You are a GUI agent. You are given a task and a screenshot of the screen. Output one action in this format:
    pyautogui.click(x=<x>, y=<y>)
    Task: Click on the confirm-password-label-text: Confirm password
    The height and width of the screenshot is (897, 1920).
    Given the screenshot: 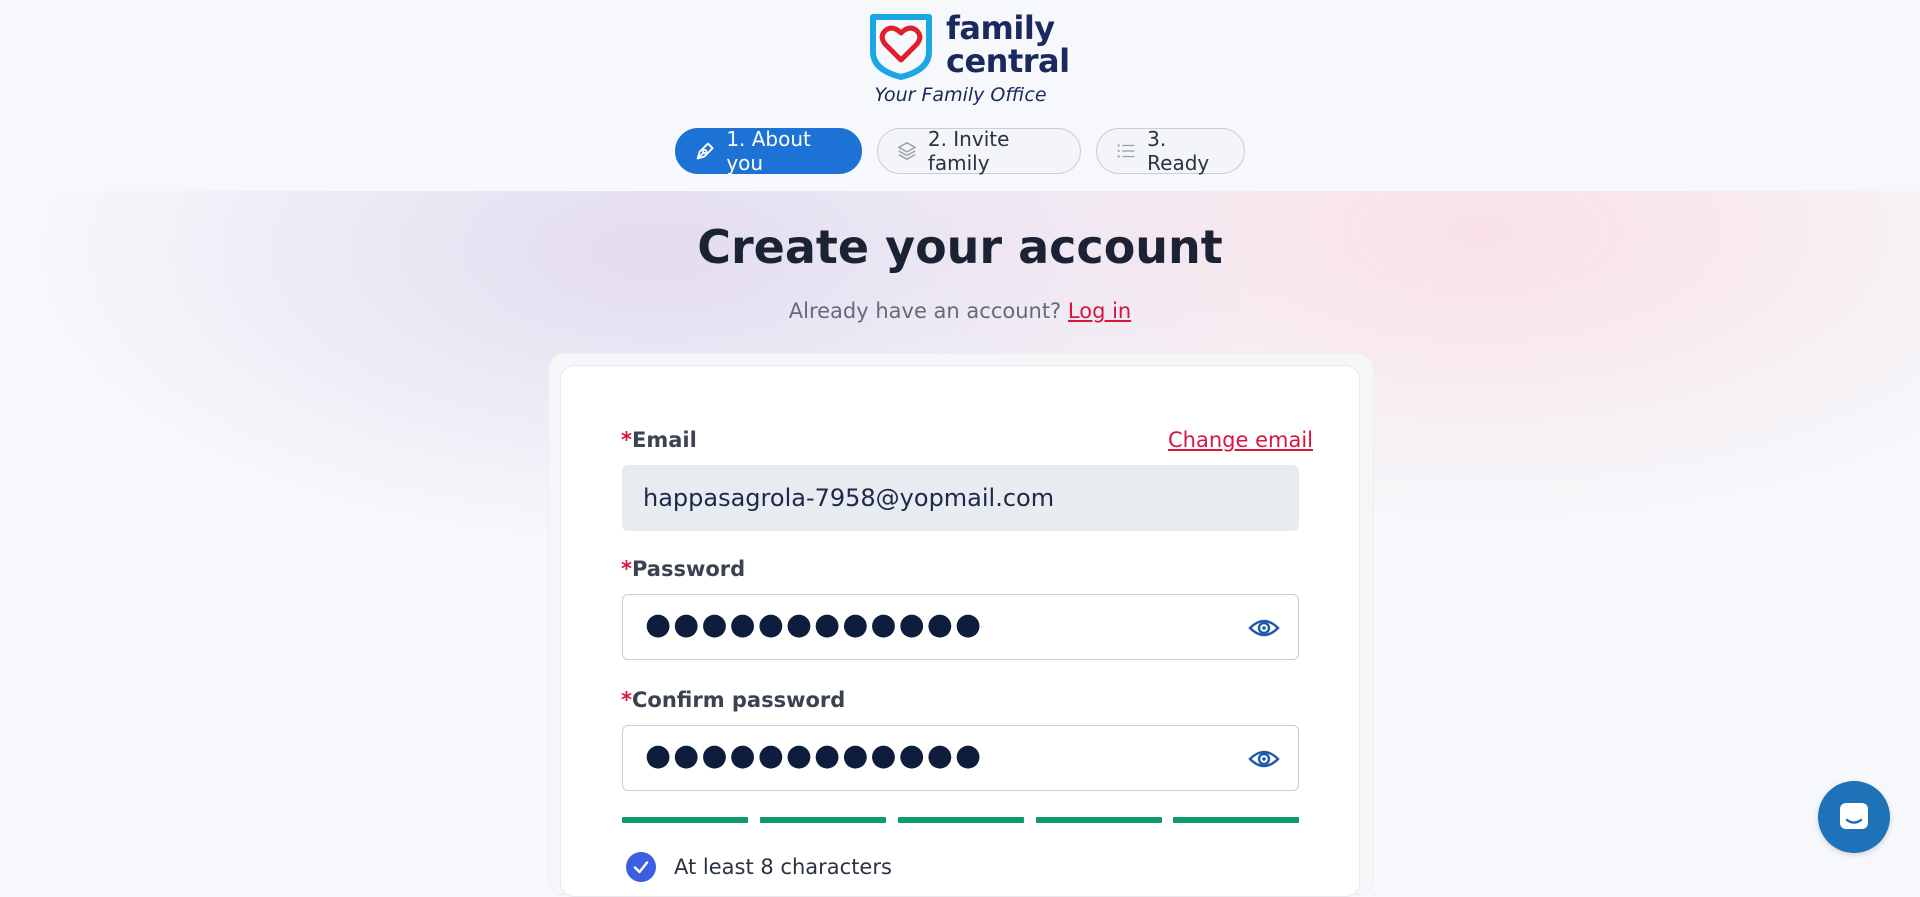 What is the action you would take?
    pyautogui.click(x=738, y=700)
    